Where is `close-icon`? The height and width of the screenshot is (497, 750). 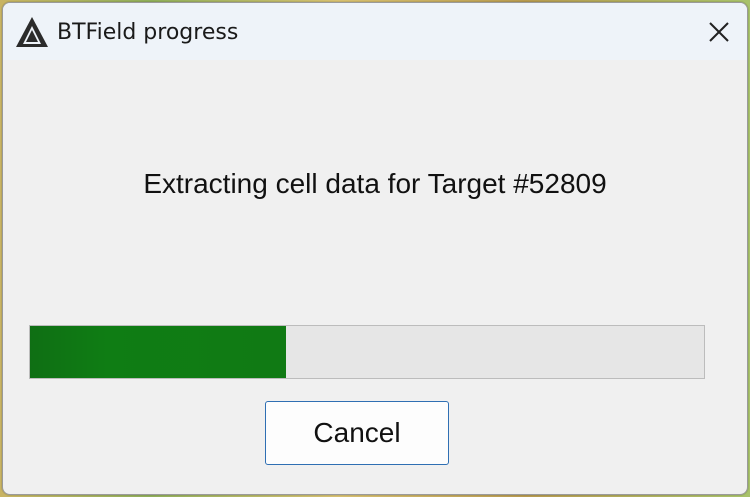 close-icon is located at coordinates (719, 32).